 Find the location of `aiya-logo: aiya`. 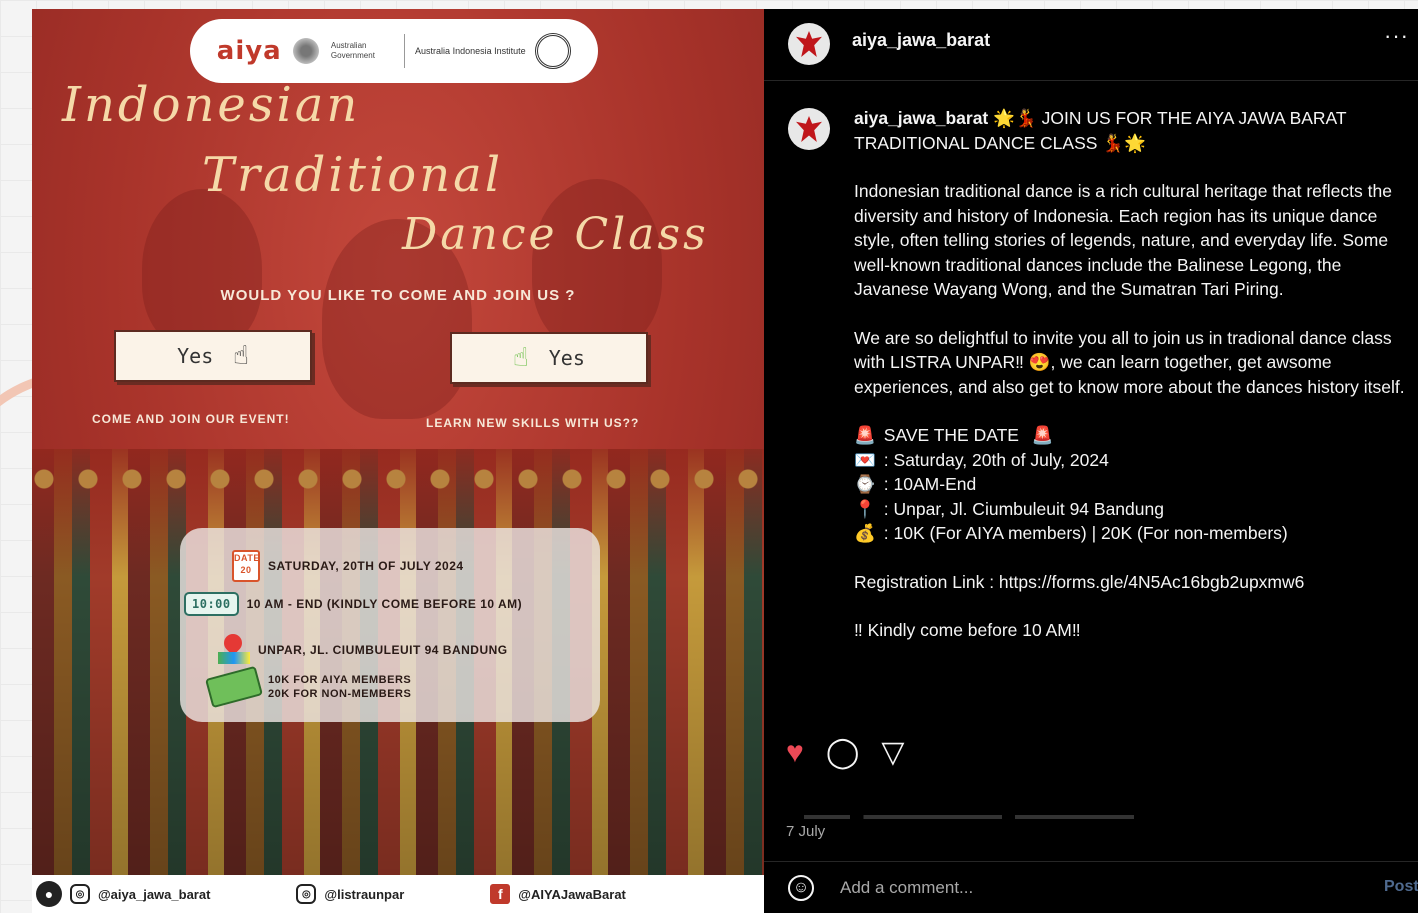

aiya-logo: aiya is located at coordinates (249, 51).